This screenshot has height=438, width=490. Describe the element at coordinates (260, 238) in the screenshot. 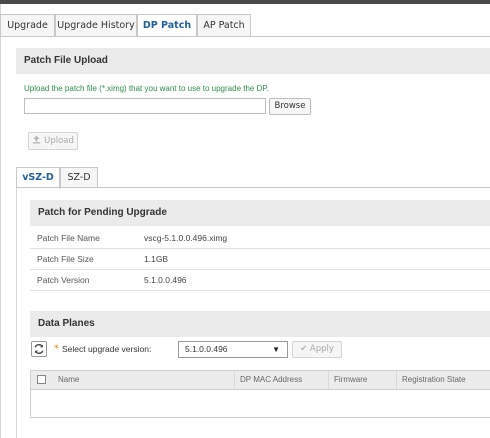

I see `patch-file-name-row: Patch File Name vscg-5.1.0.0.496.ximg` at that location.